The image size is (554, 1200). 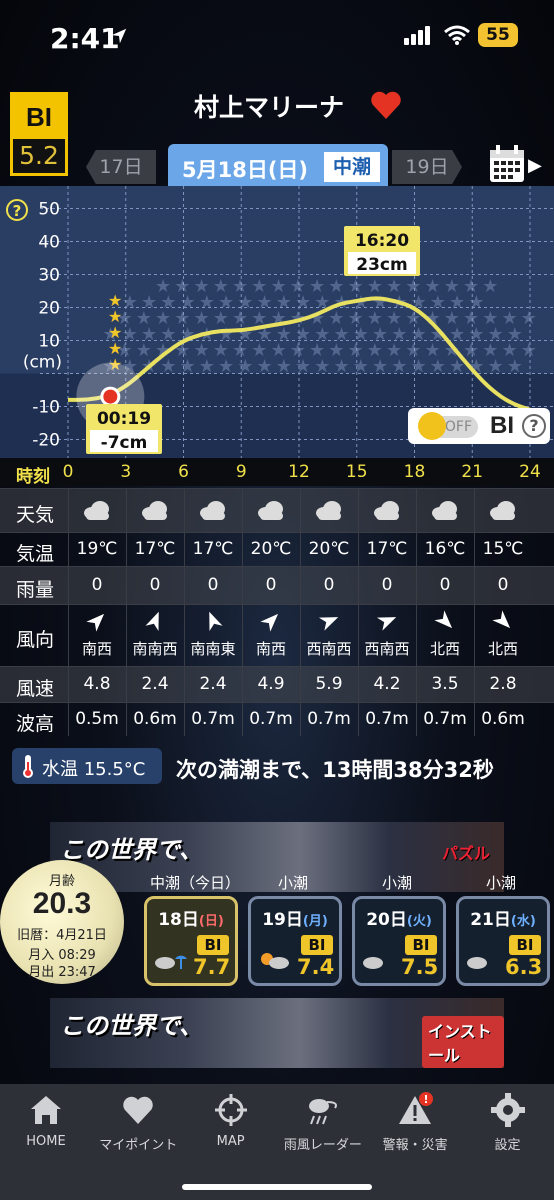 I want to click on wind-direction-text: 南南西, so click(x=155, y=649).